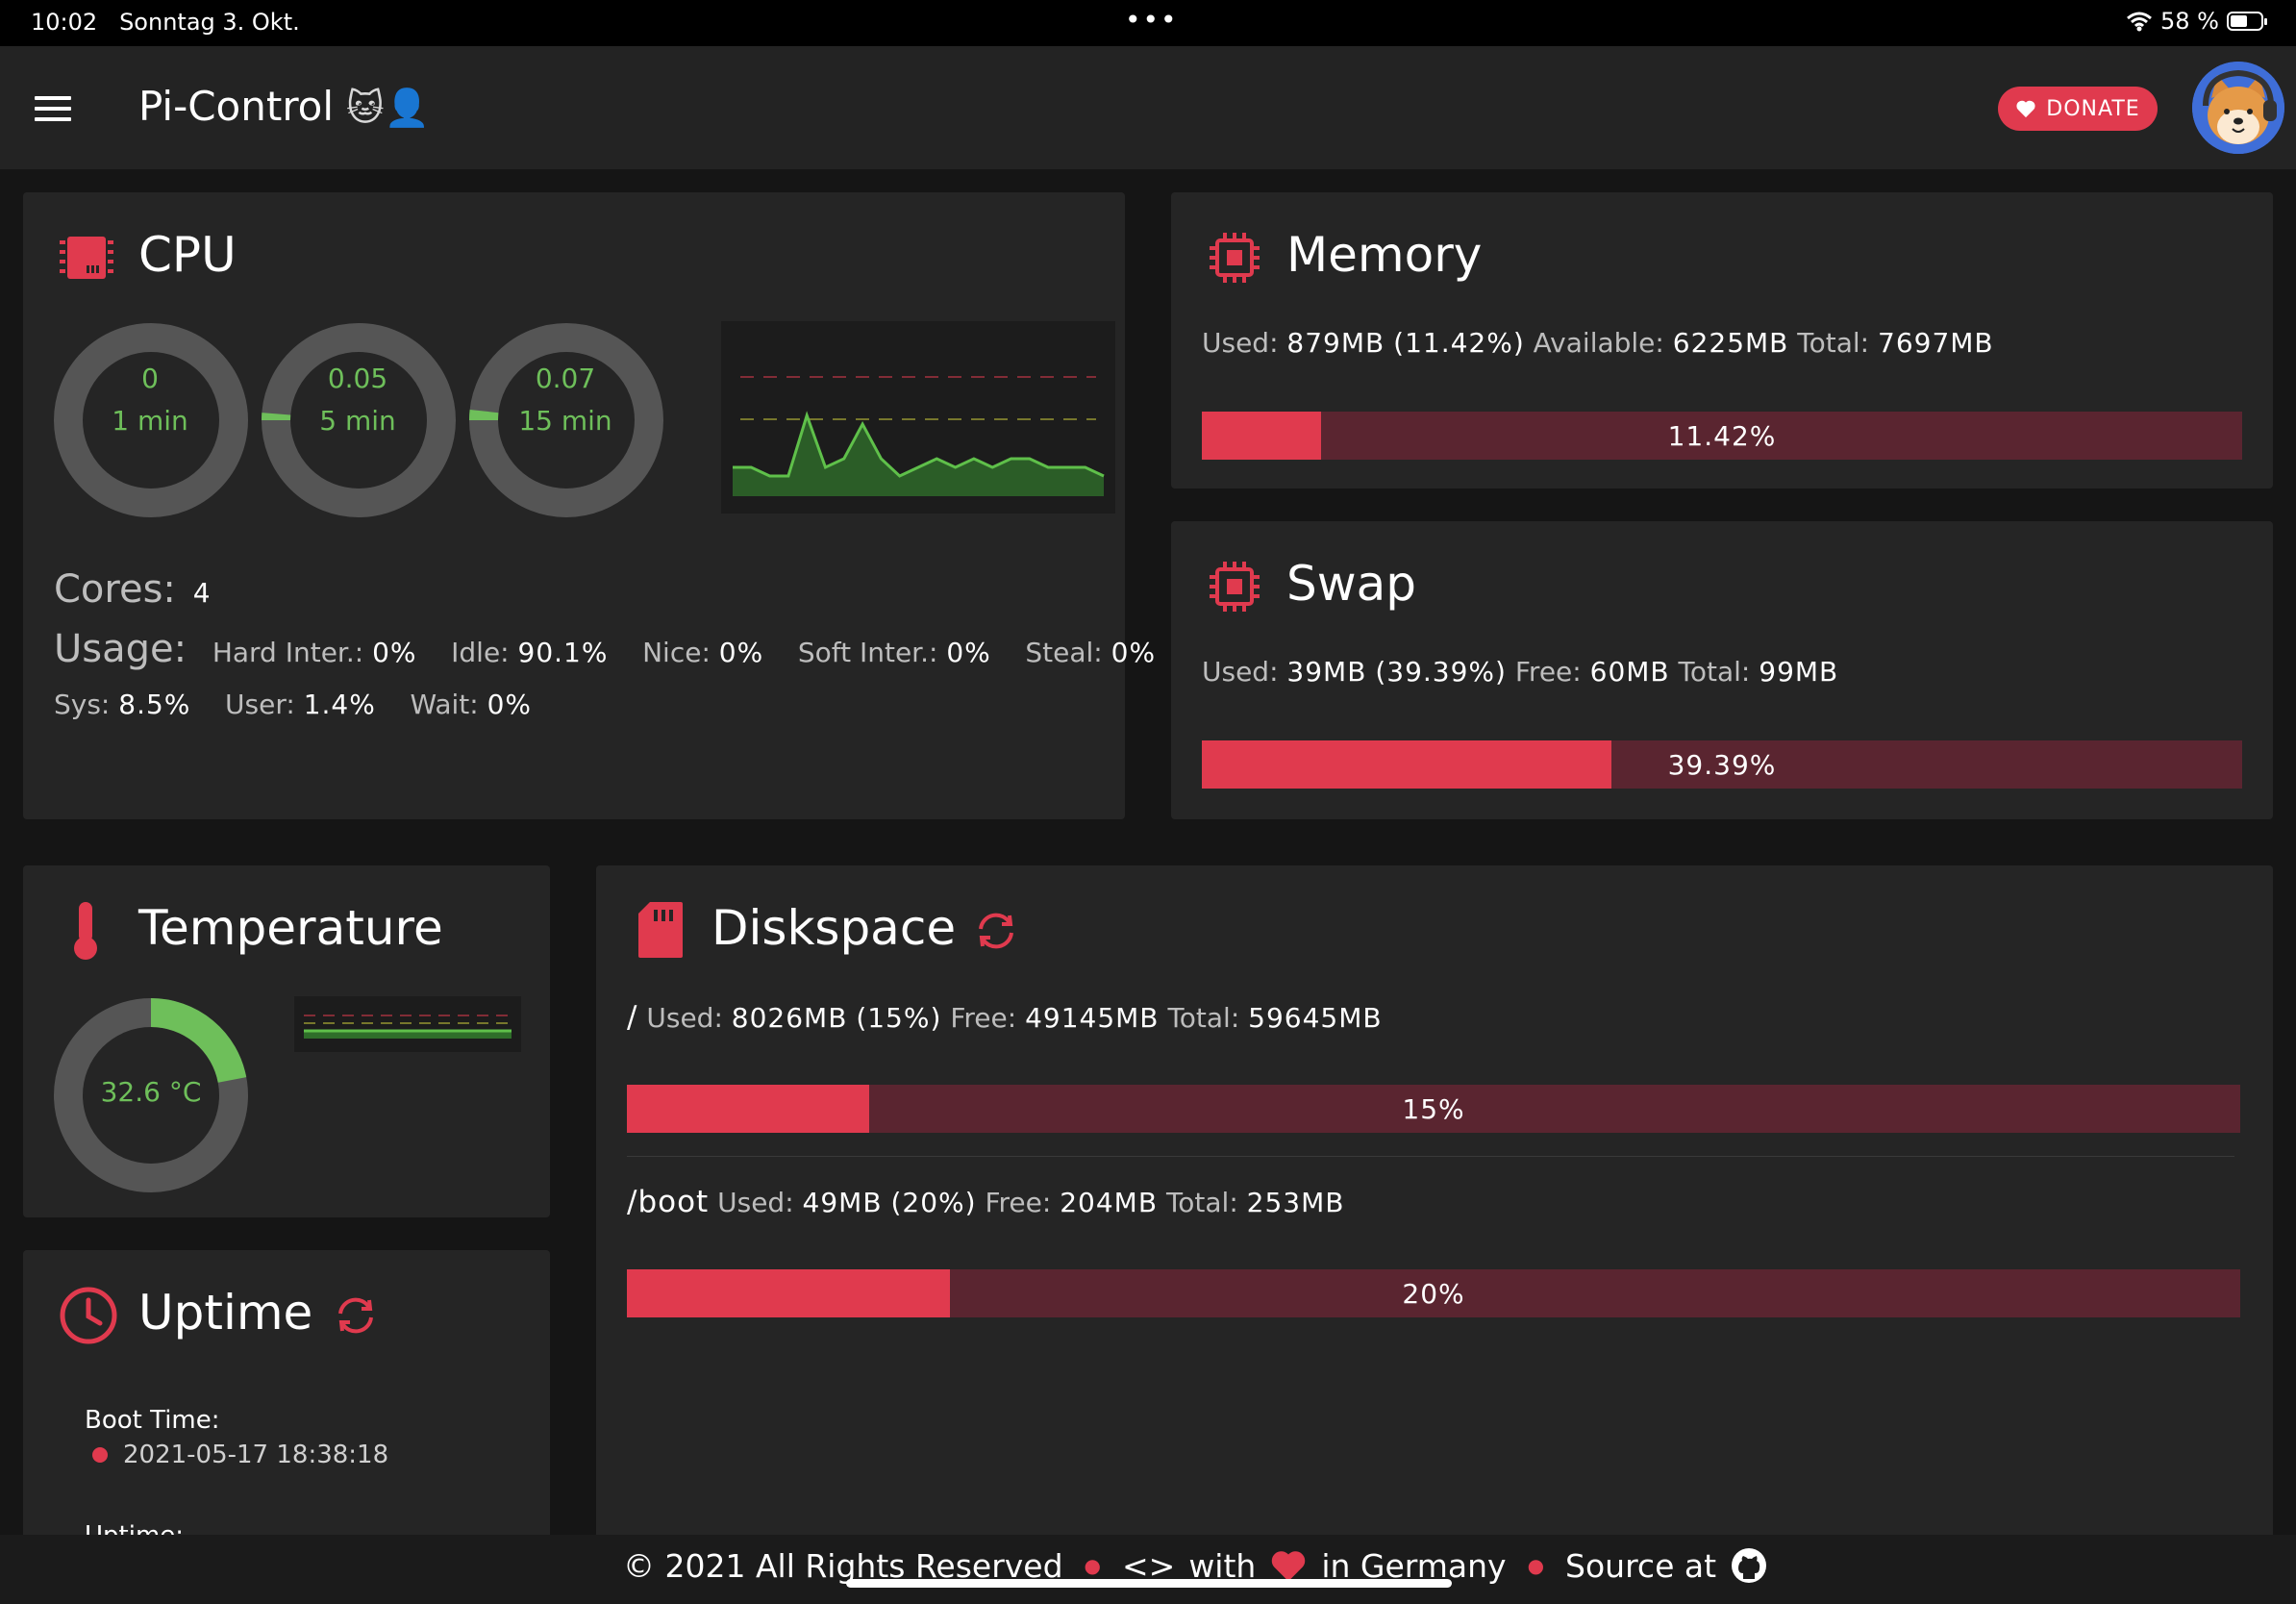  Describe the element at coordinates (388, 108) in the screenshot. I see `app-title-emoji: 🐱👤` at that location.